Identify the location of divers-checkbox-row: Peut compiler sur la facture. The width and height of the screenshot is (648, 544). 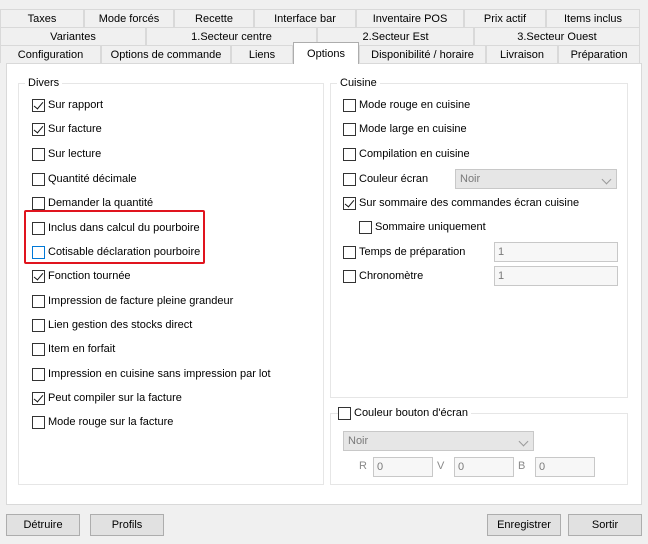
(107, 398).